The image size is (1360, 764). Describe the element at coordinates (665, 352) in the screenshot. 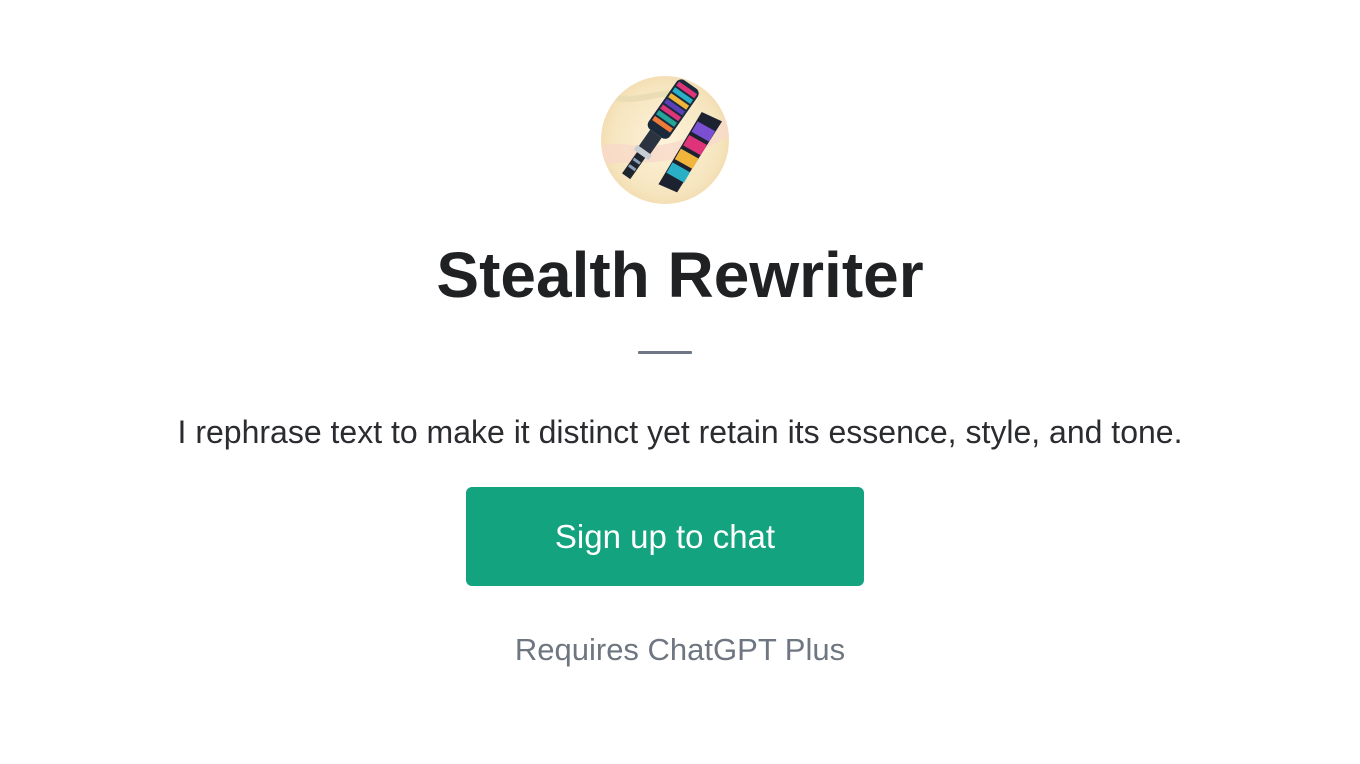

I see `title-divider` at that location.